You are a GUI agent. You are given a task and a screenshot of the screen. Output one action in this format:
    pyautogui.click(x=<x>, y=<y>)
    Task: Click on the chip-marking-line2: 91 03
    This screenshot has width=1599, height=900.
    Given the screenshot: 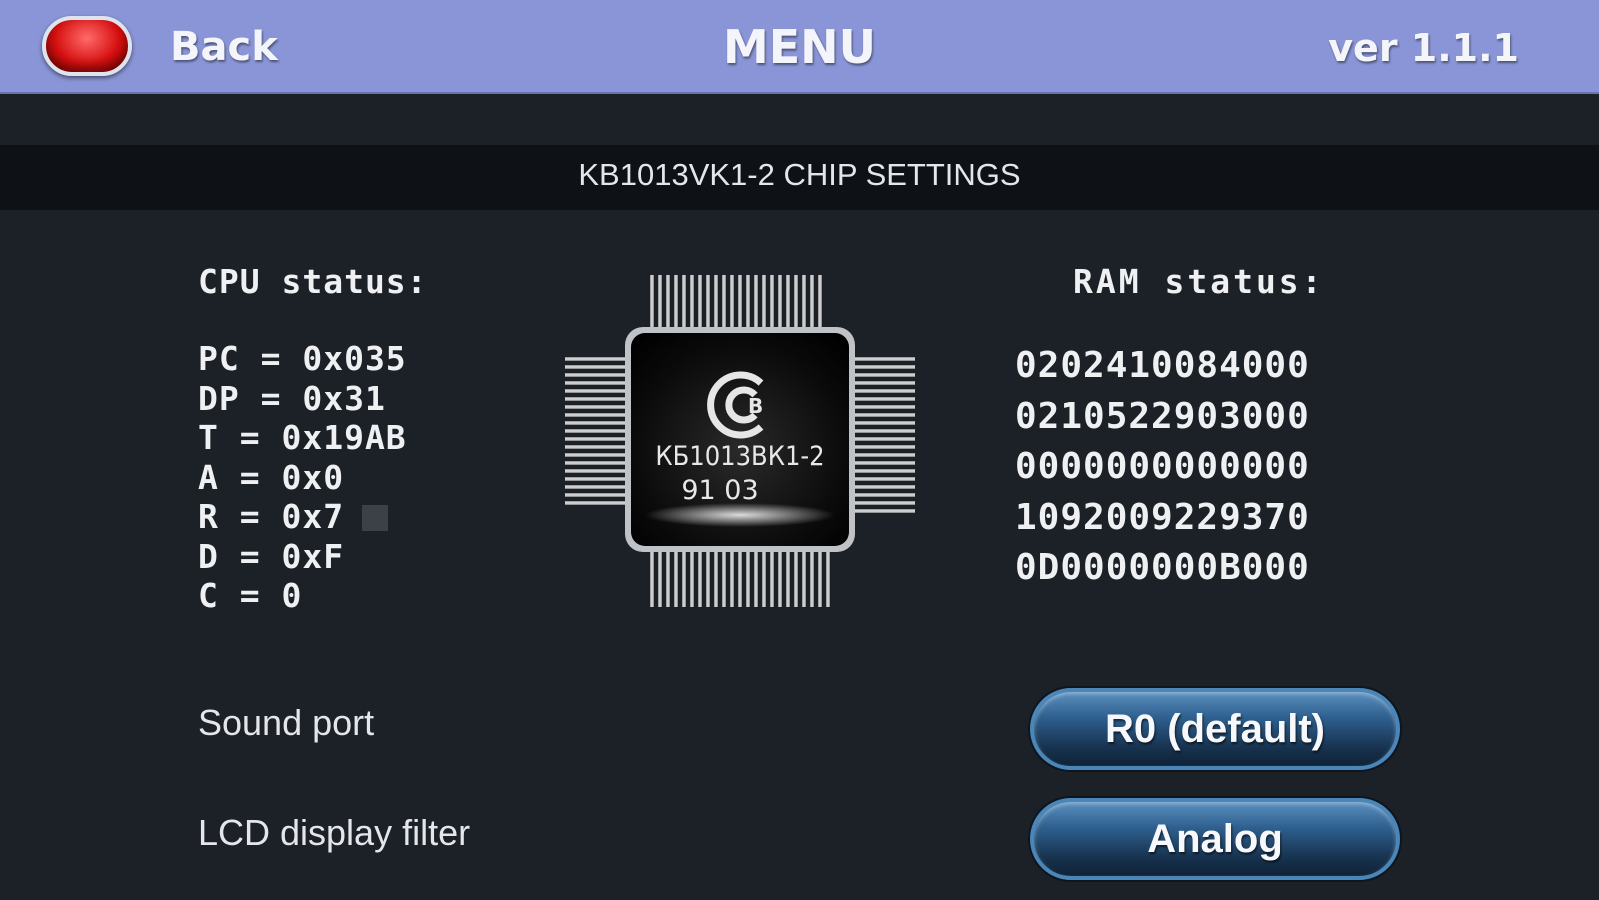 What is the action you would take?
    pyautogui.click(x=719, y=490)
    